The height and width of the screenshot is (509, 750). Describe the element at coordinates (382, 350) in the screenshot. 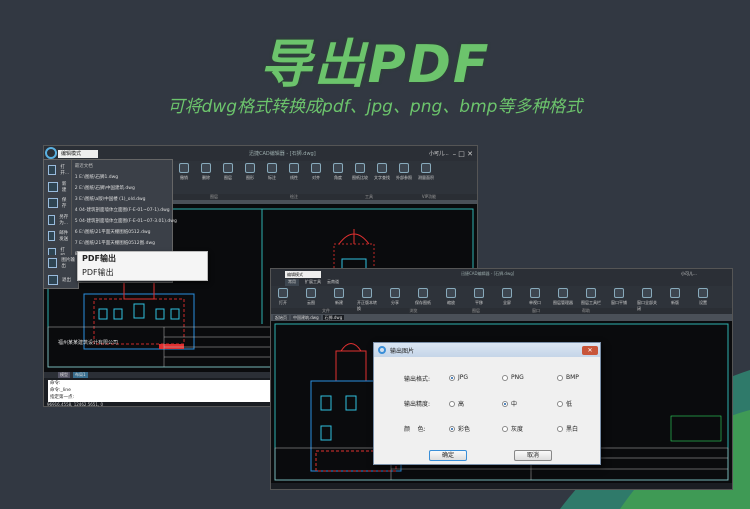

I see `app-icon` at that location.